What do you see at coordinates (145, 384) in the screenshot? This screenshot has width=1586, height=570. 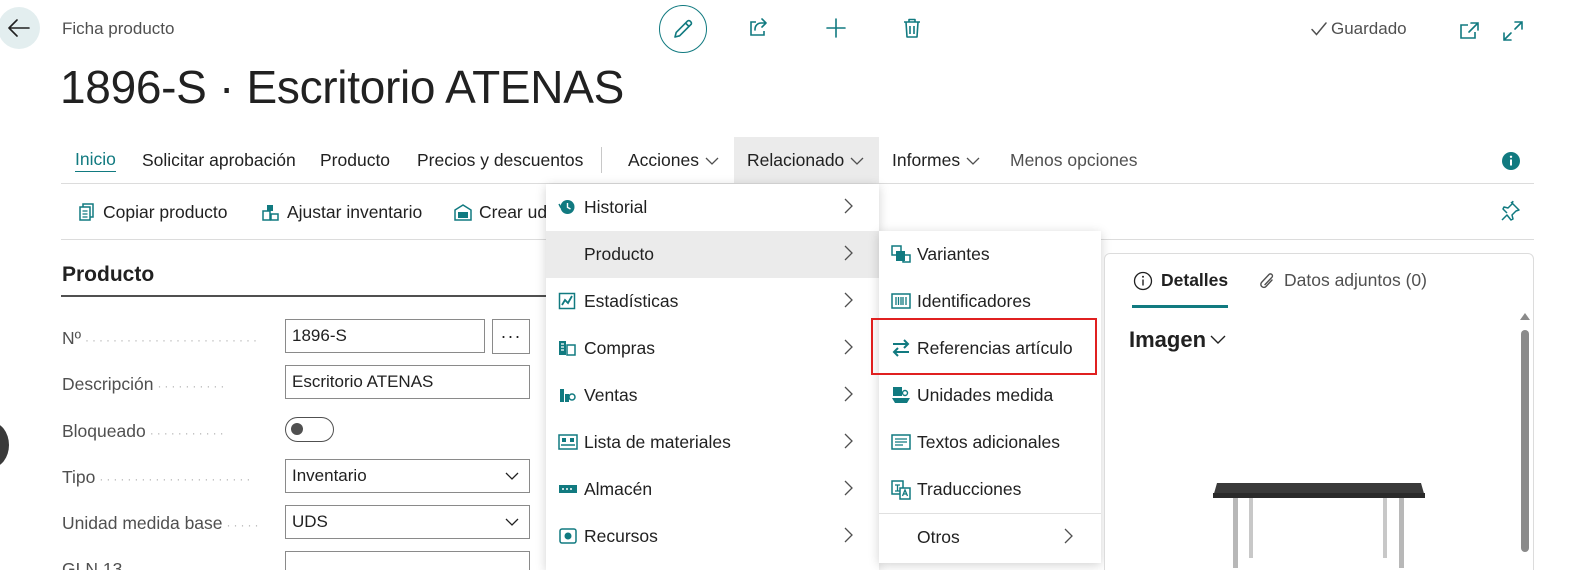 I see `field-label-description: Descripción ··········` at bounding box center [145, 384].